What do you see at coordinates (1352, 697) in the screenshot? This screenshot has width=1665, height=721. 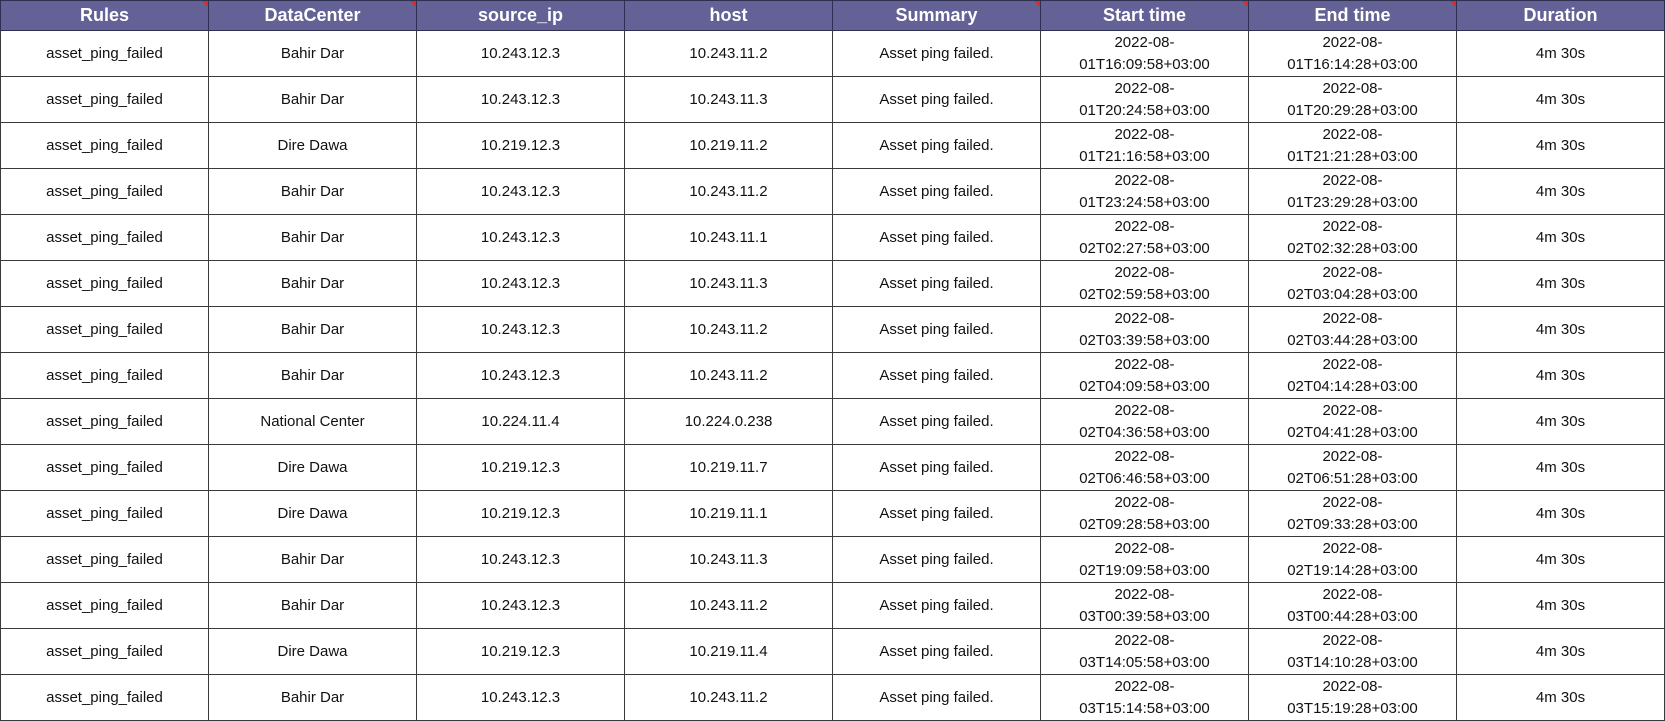 I see `end-time-cell: 2022-08- 03T15:19:28+03:00` at bounding box center [1352, 697].